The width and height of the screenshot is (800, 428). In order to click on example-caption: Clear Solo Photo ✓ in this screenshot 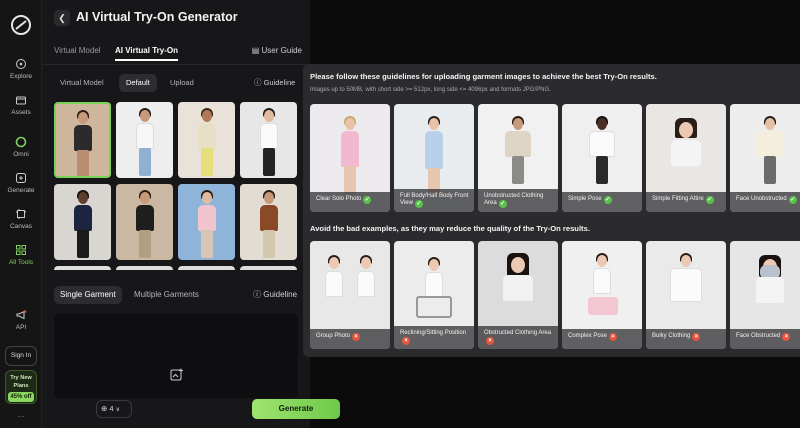, I will do `click(350, 202)`.